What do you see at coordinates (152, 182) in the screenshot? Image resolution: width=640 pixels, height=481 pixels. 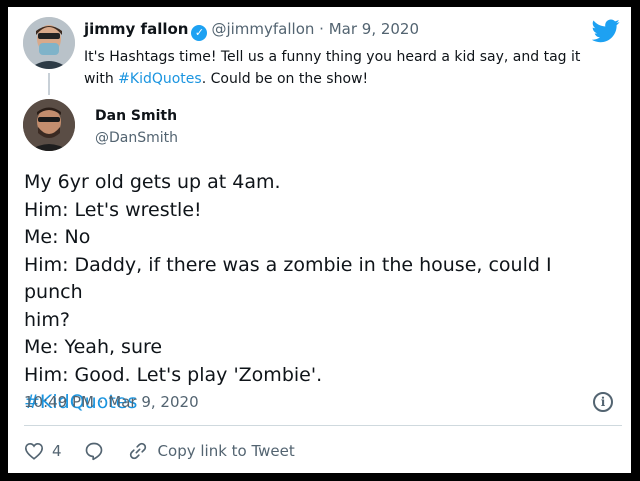 I see `tweet-line: My 6yr old gets up at 4am.` at bounding box center [152, 182].